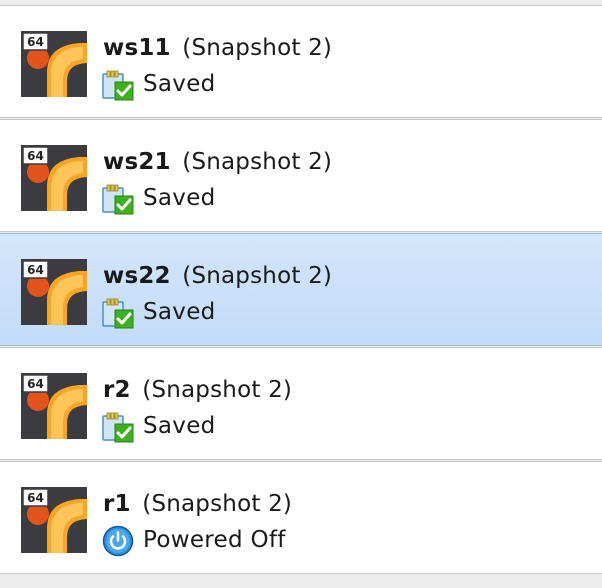 The image size is (602, 588). I want to click on vm-name-line: r1 (Snapshot 2), so click(197, 504).